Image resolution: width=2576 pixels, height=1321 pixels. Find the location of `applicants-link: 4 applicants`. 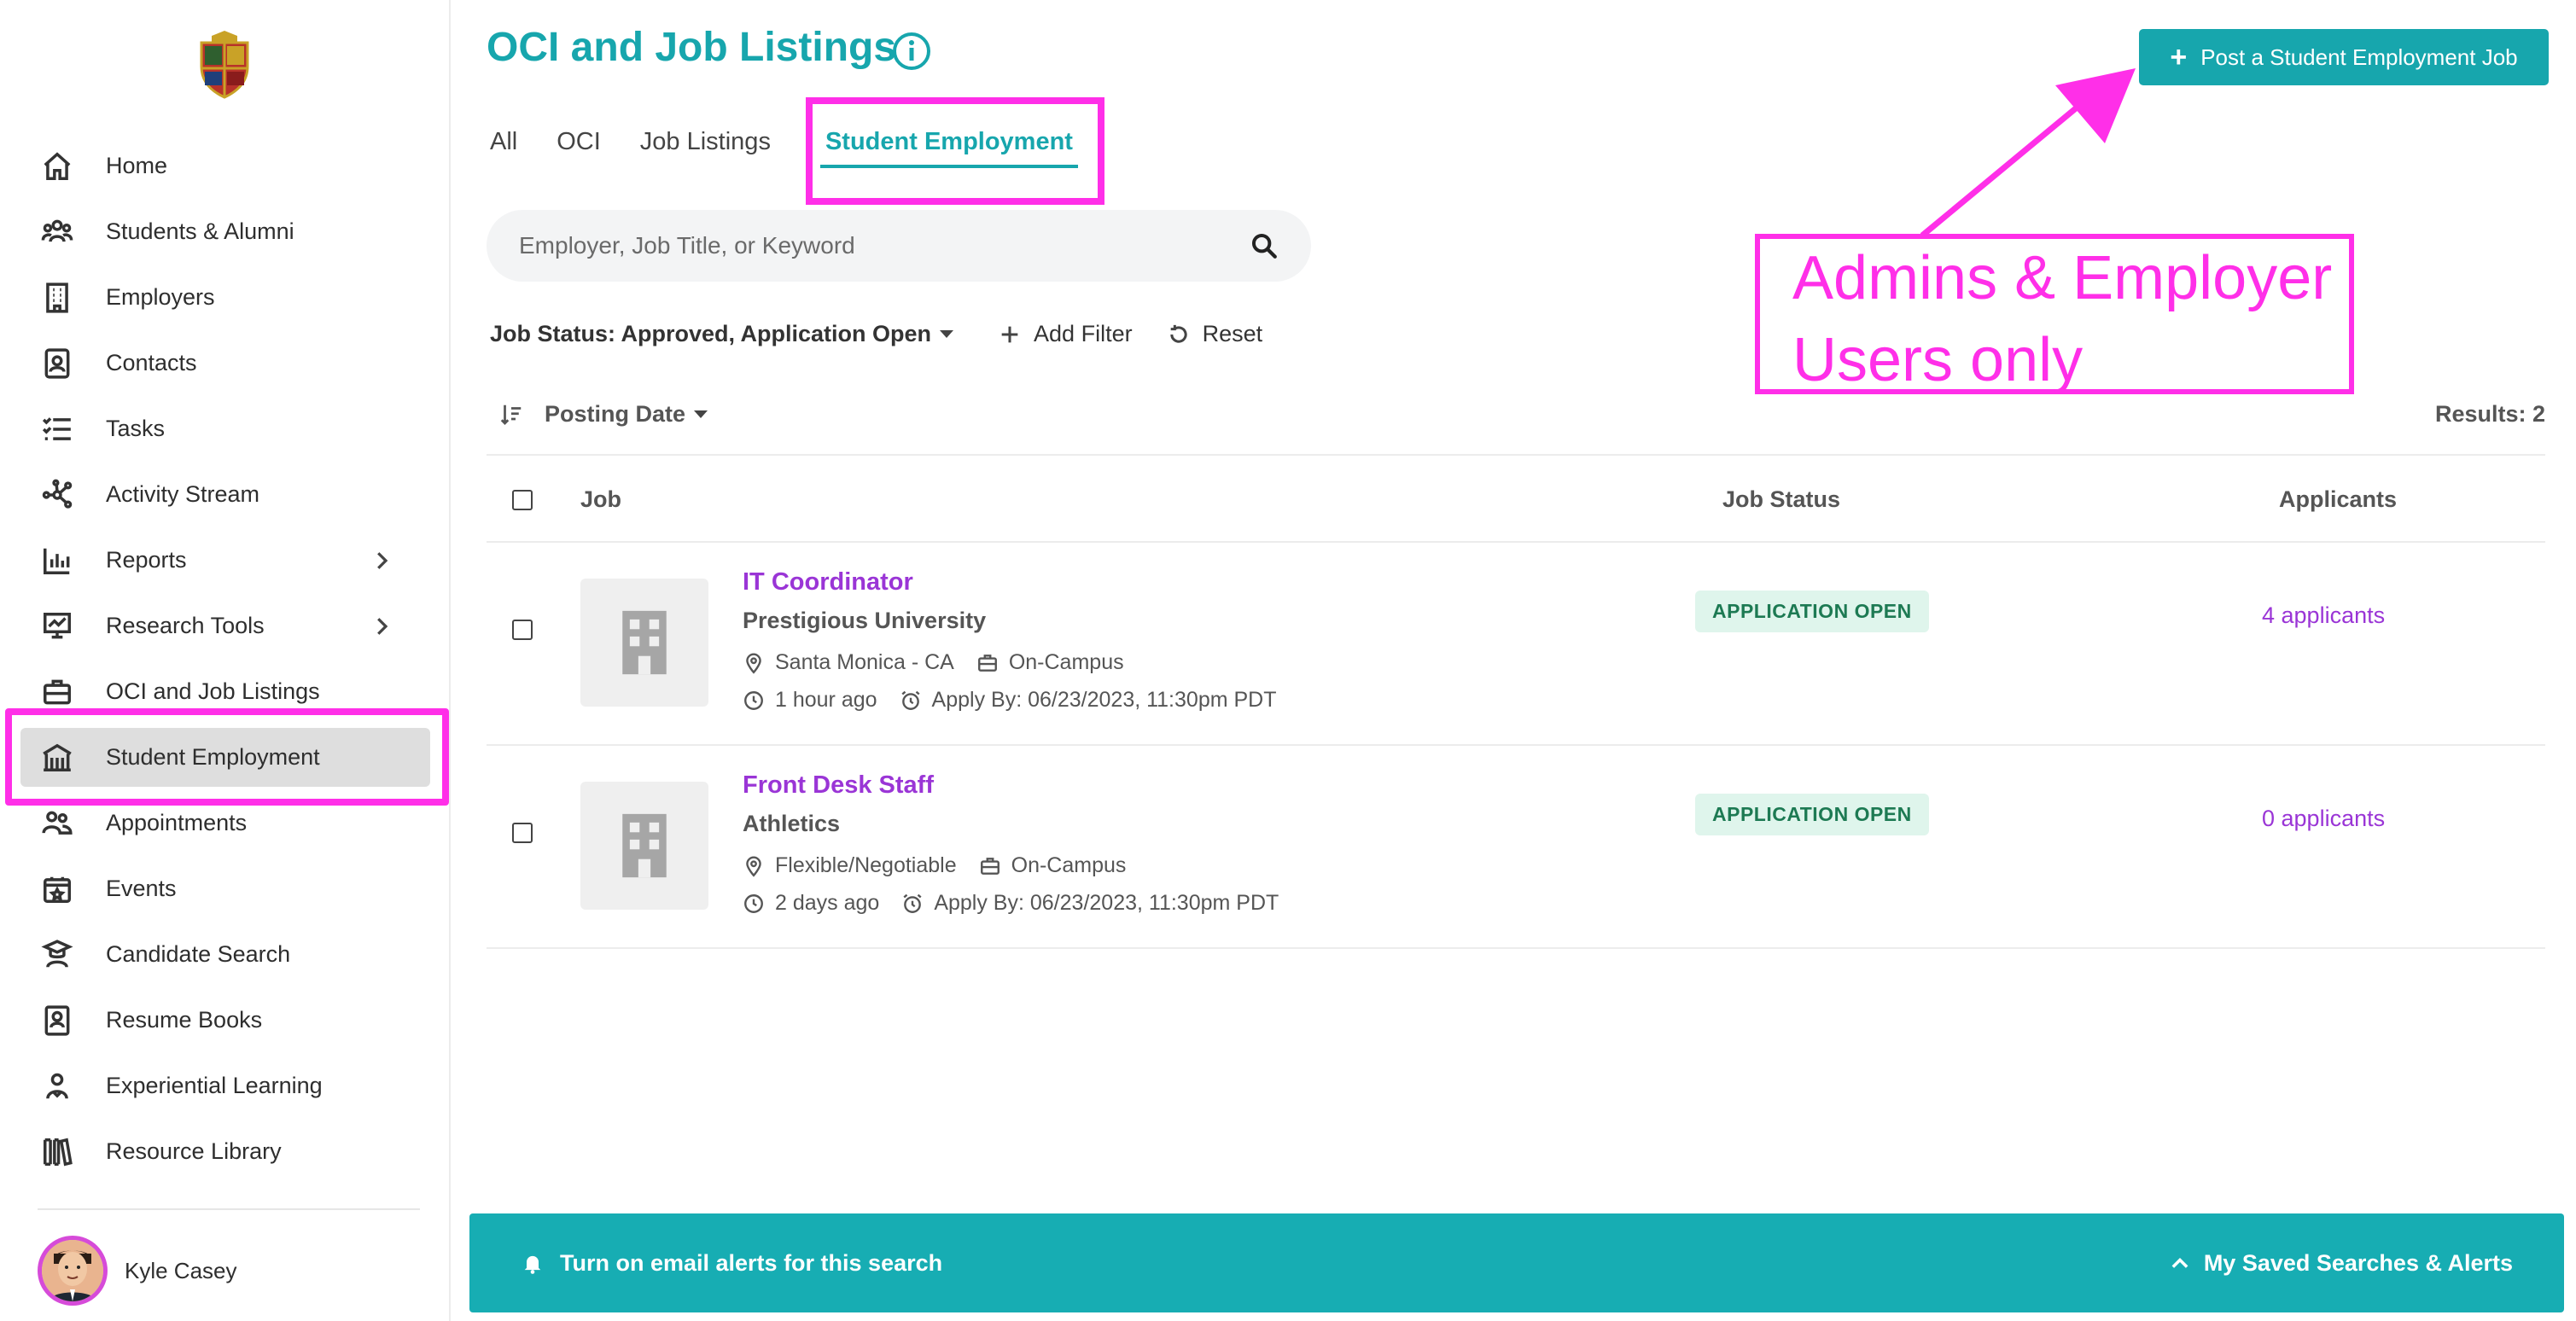

applicants-link: 4 applicants is located at coordinates (2323, 615).